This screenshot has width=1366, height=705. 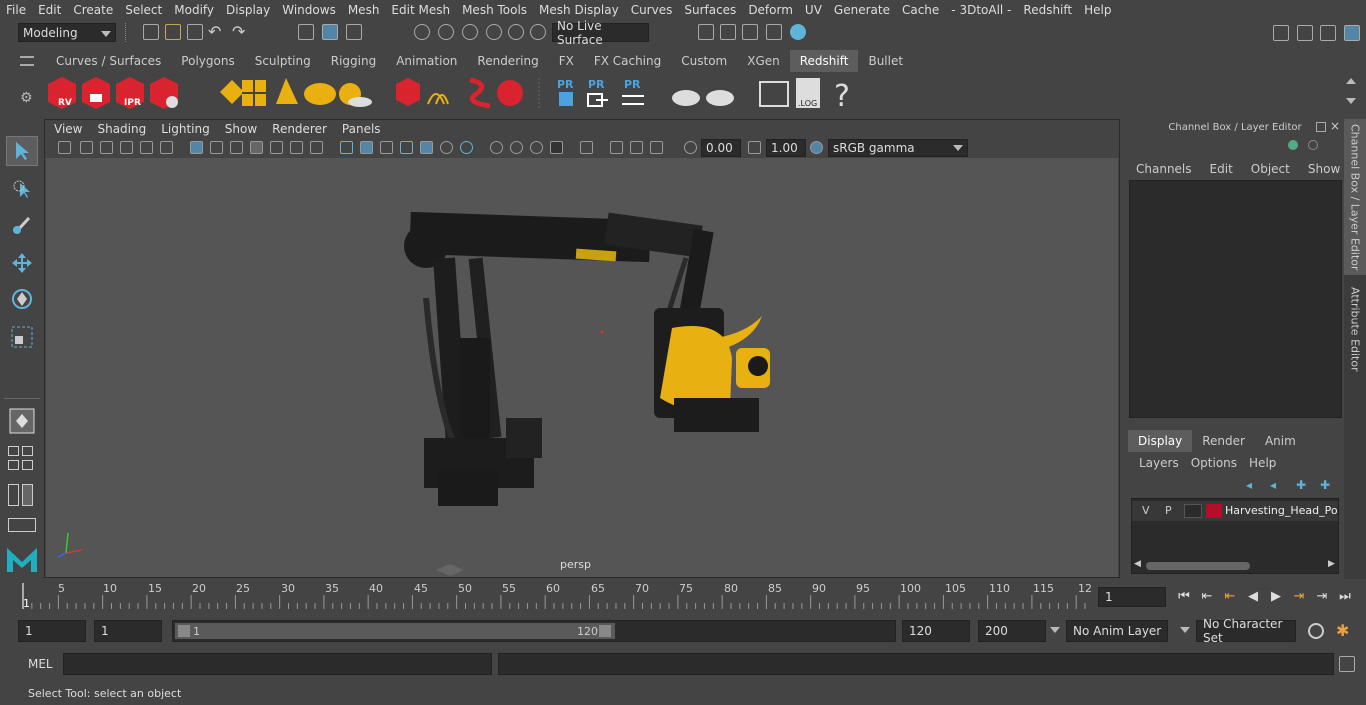 What do you see at coordinates (1235, 299) in the screenshot?
I see `channel-list` at bounding box center [1235, 299].